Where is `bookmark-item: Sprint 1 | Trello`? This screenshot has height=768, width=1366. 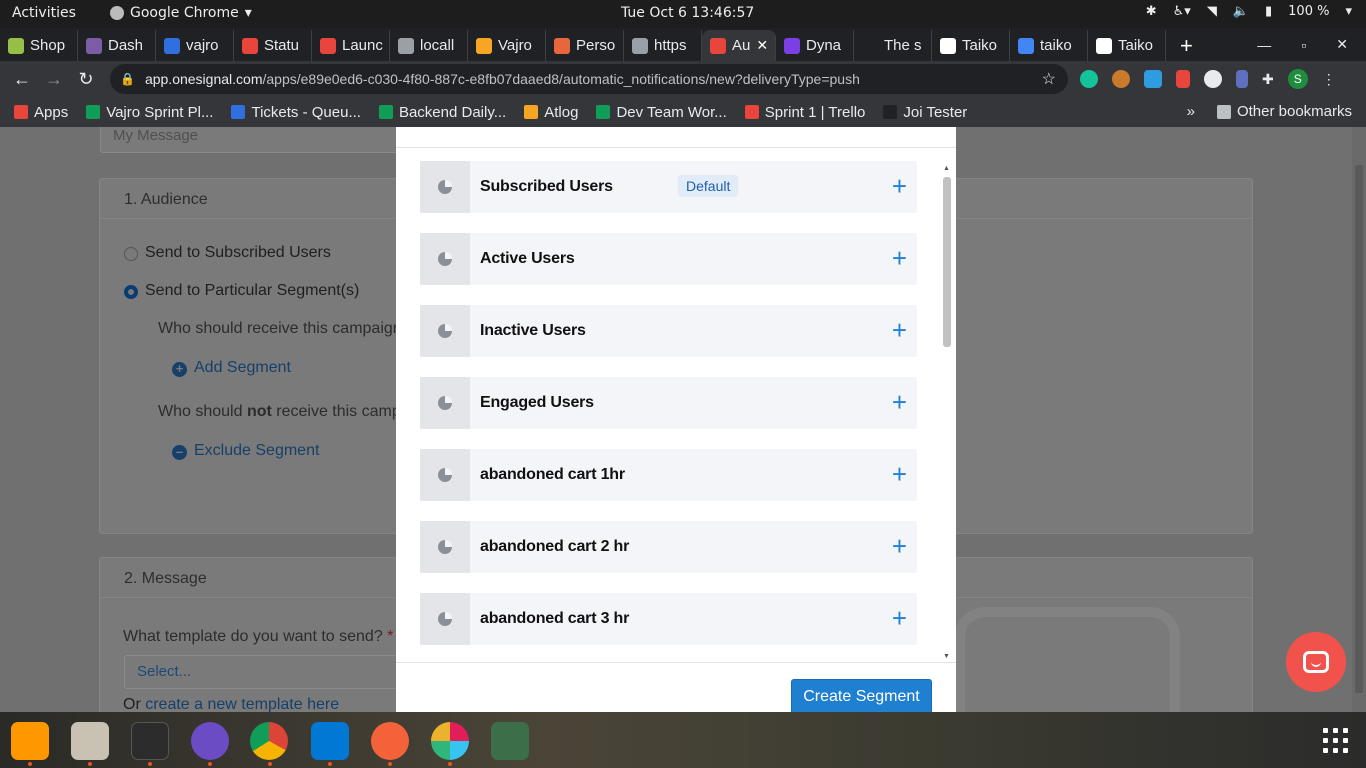
bookmark-item: Sprint 1 | Trello is located at coordinates (805, 112).